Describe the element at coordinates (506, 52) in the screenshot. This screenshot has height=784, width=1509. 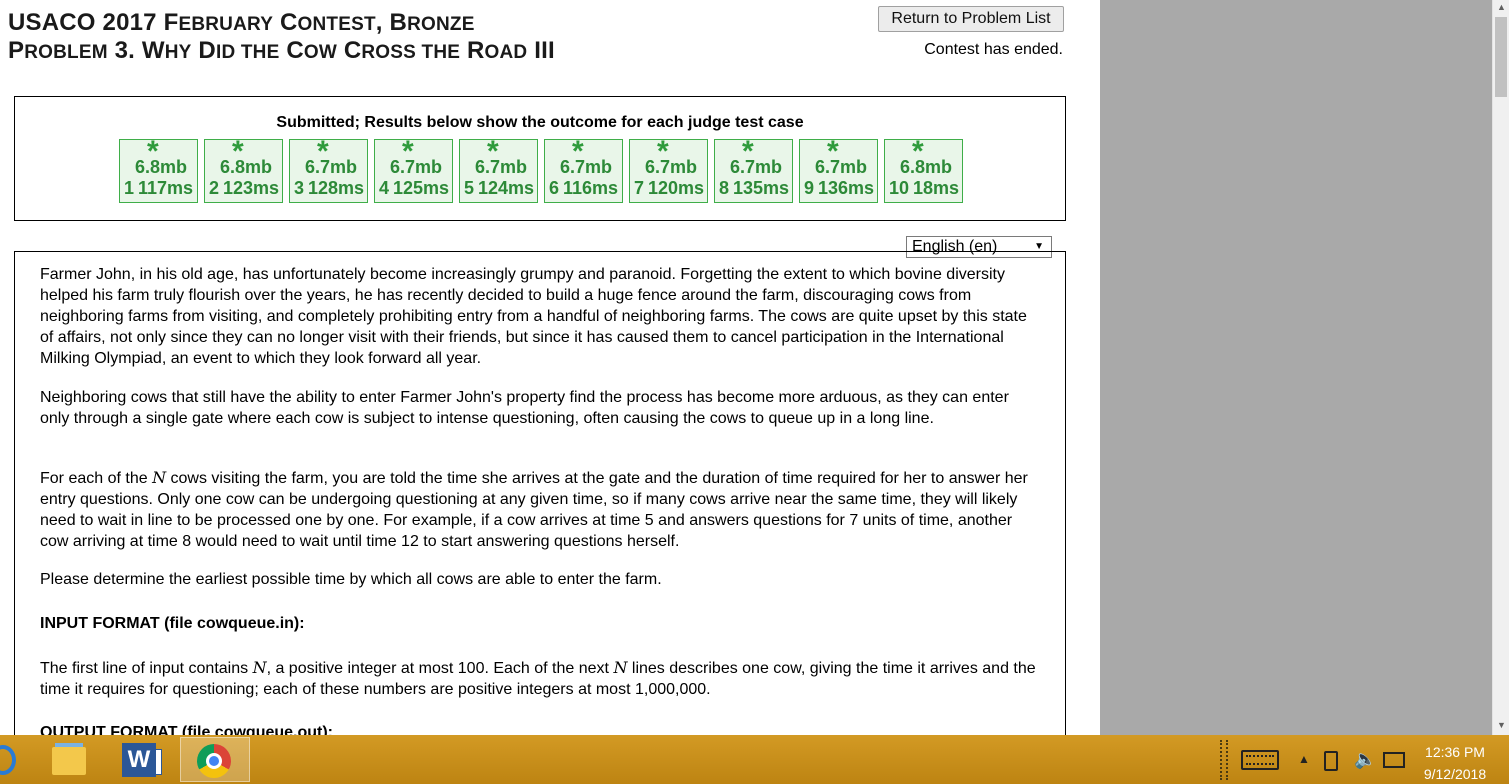
I see `title-segment: OAD` at that location.